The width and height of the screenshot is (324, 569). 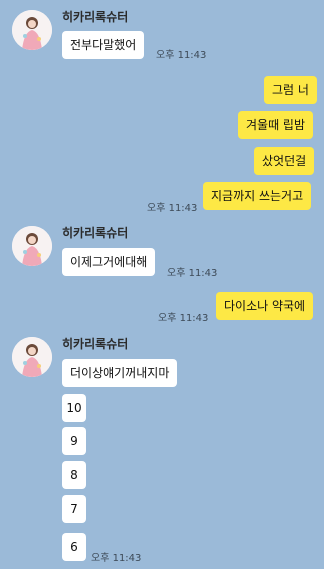 I want to click on message-bubble: 다이소나 약국에, so click(x=265, y=306).